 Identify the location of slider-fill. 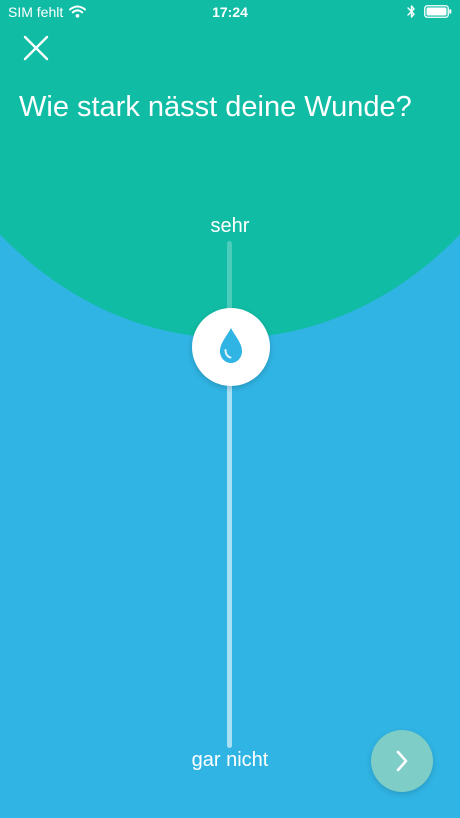
(229, 547).